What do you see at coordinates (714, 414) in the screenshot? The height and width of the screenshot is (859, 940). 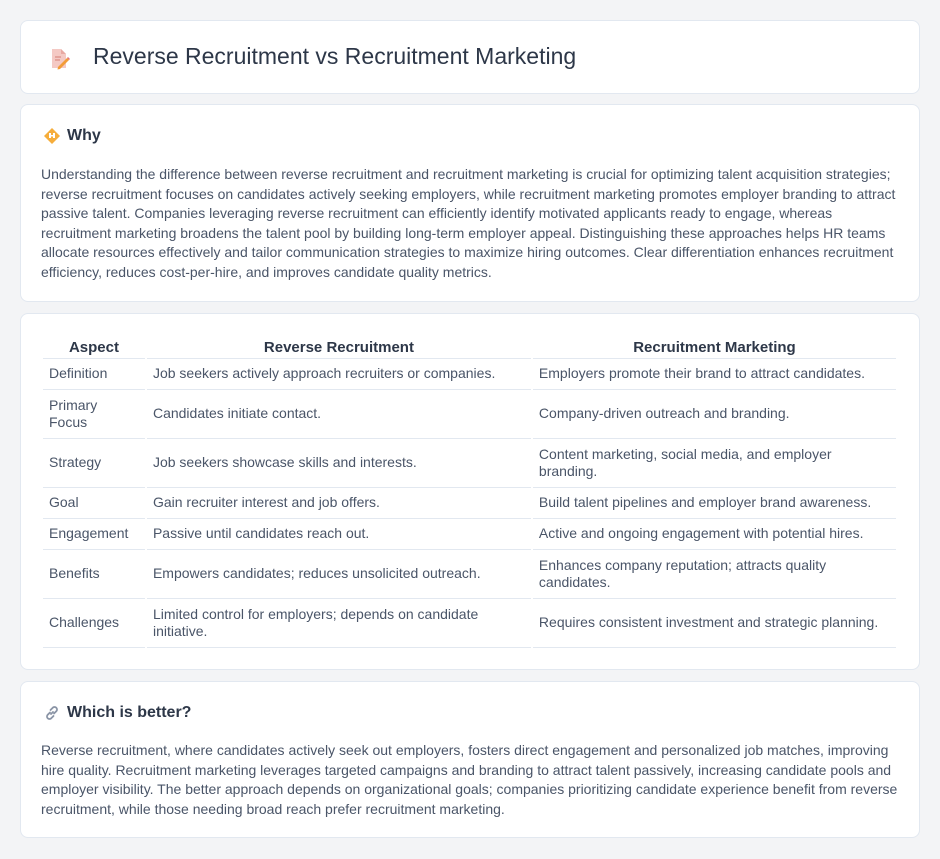 I see `recruitment-marketing-cell: Company-driven outreach and branding.` at bounding box center [714, 414].